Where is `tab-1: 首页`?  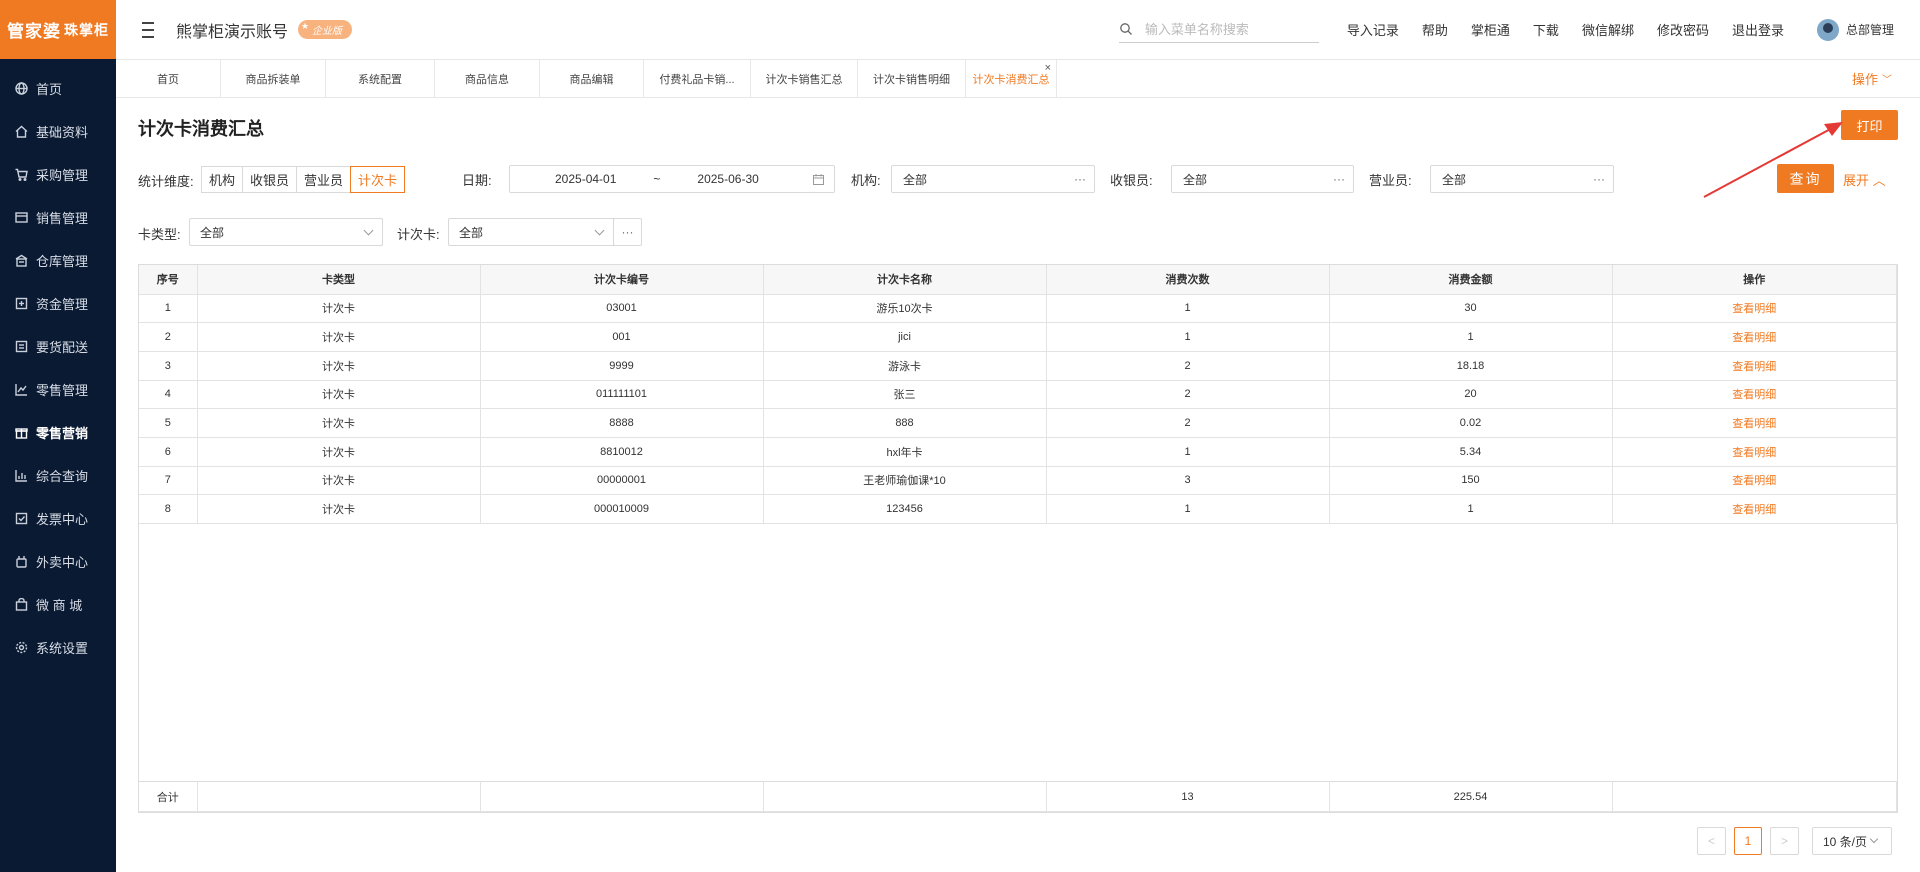 tab-1: 首页 is located at coordinates (168, 78).